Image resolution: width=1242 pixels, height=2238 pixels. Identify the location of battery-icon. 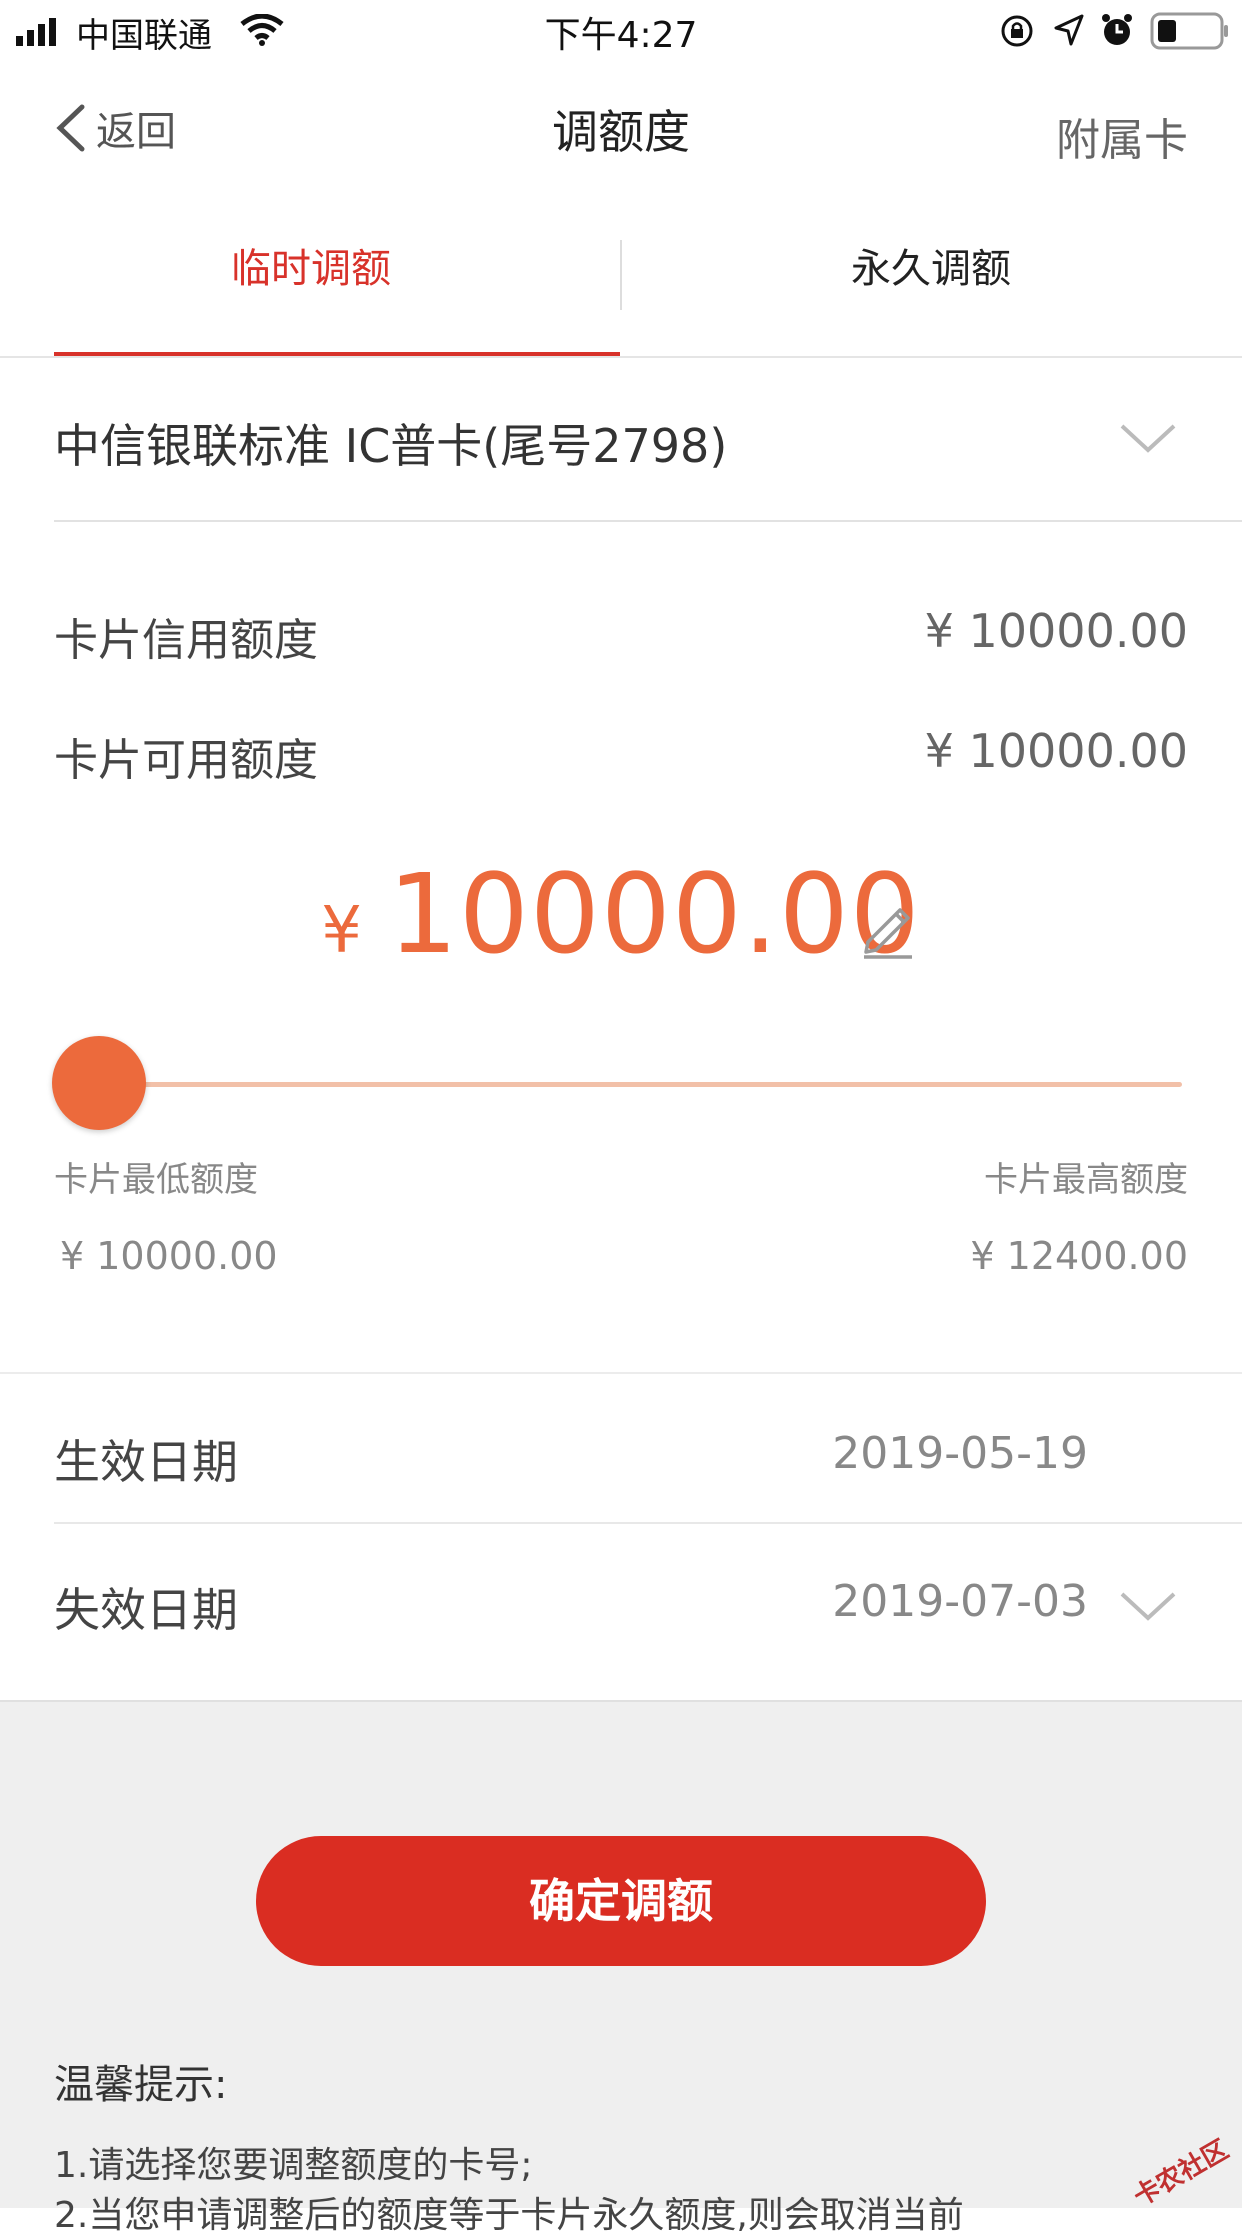
(1189, 31).